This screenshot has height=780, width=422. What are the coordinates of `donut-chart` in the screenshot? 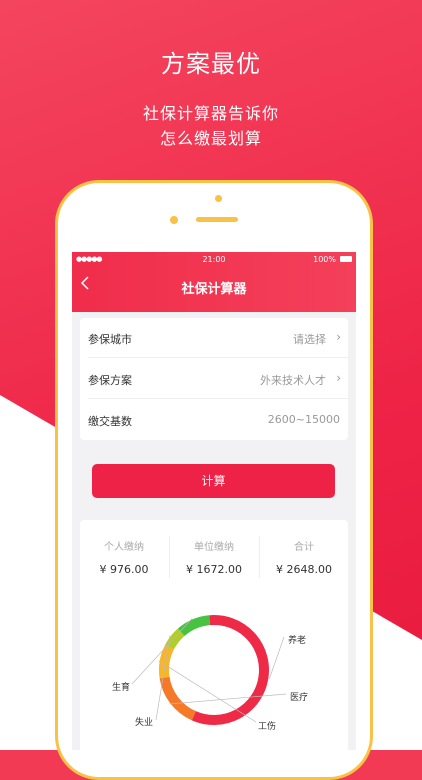 It's located at (209, 670).